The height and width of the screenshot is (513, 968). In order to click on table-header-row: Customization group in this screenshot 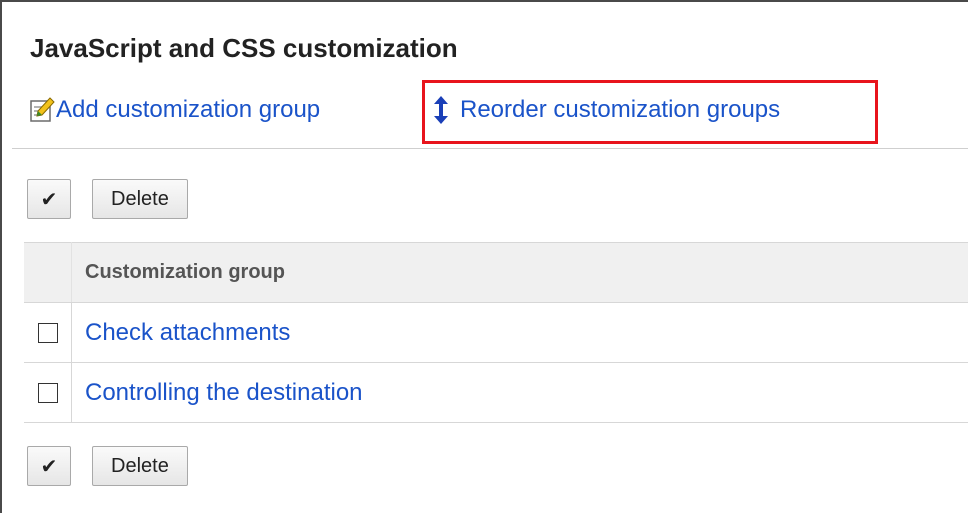, I will do `click(496, 272)`.